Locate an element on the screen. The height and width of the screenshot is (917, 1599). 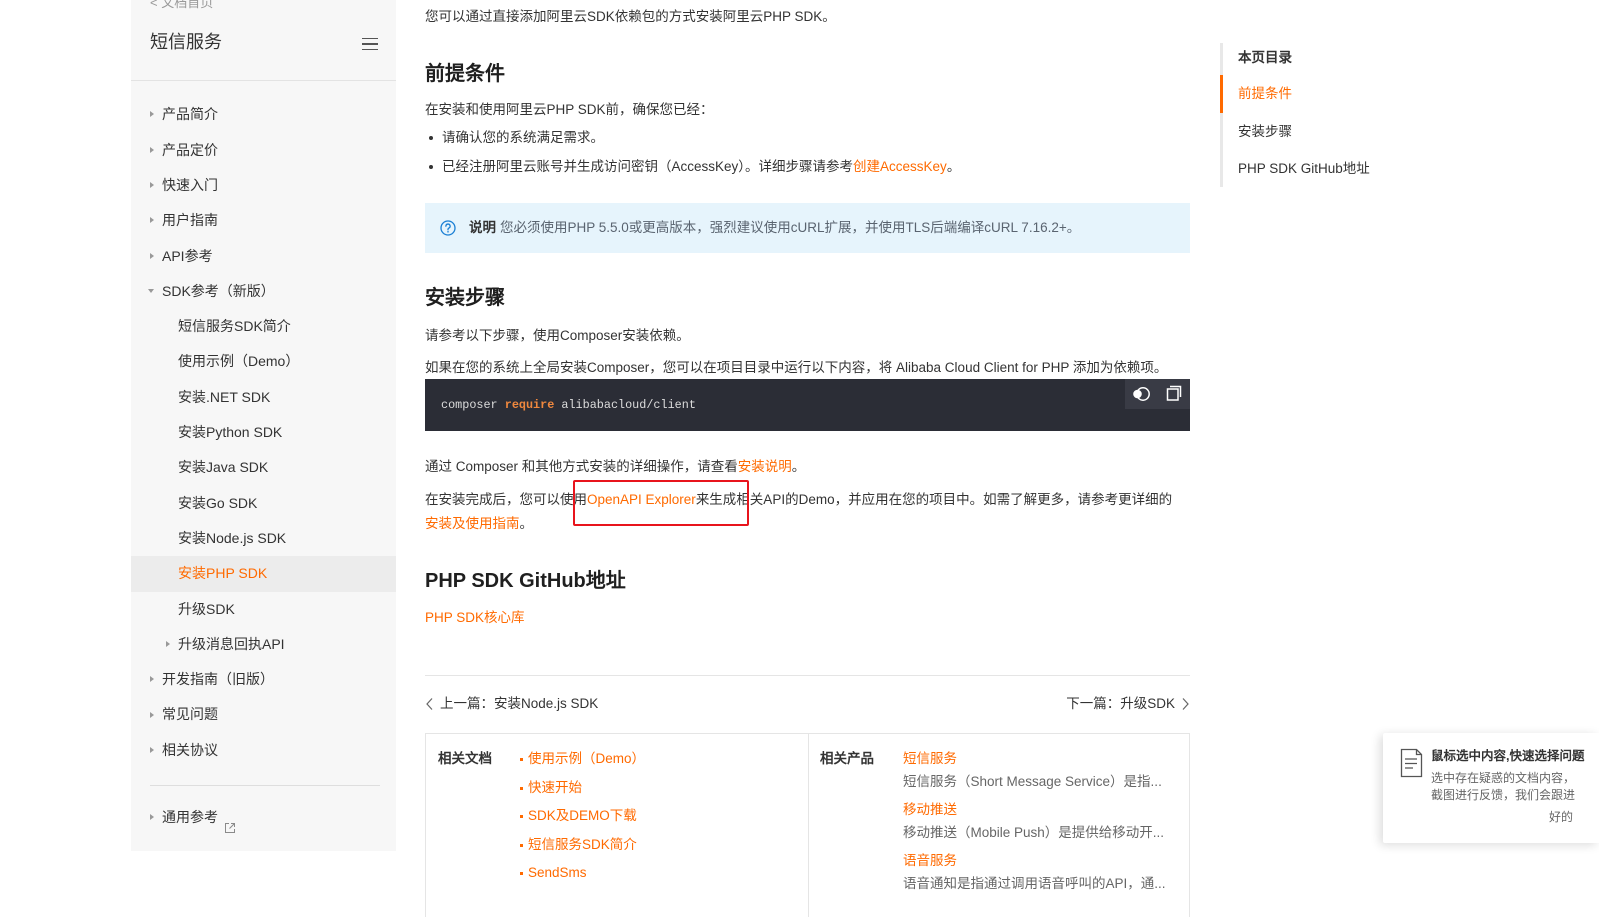
sidebar-item-java-sdk: 安装Java SDK is located at coordinates (263, 467).